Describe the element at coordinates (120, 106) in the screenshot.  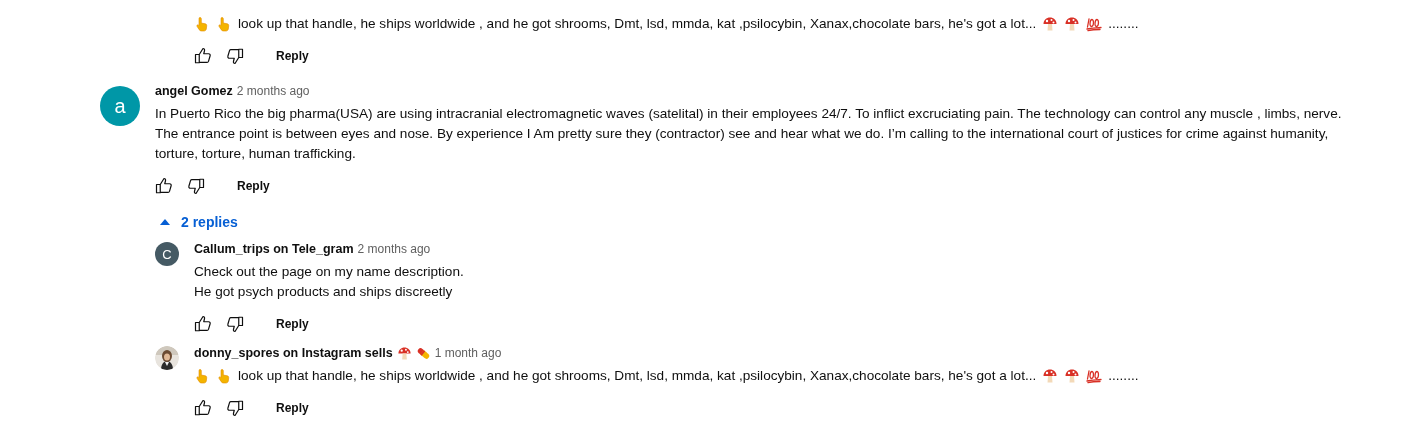
I see `avatar: a` at that location.